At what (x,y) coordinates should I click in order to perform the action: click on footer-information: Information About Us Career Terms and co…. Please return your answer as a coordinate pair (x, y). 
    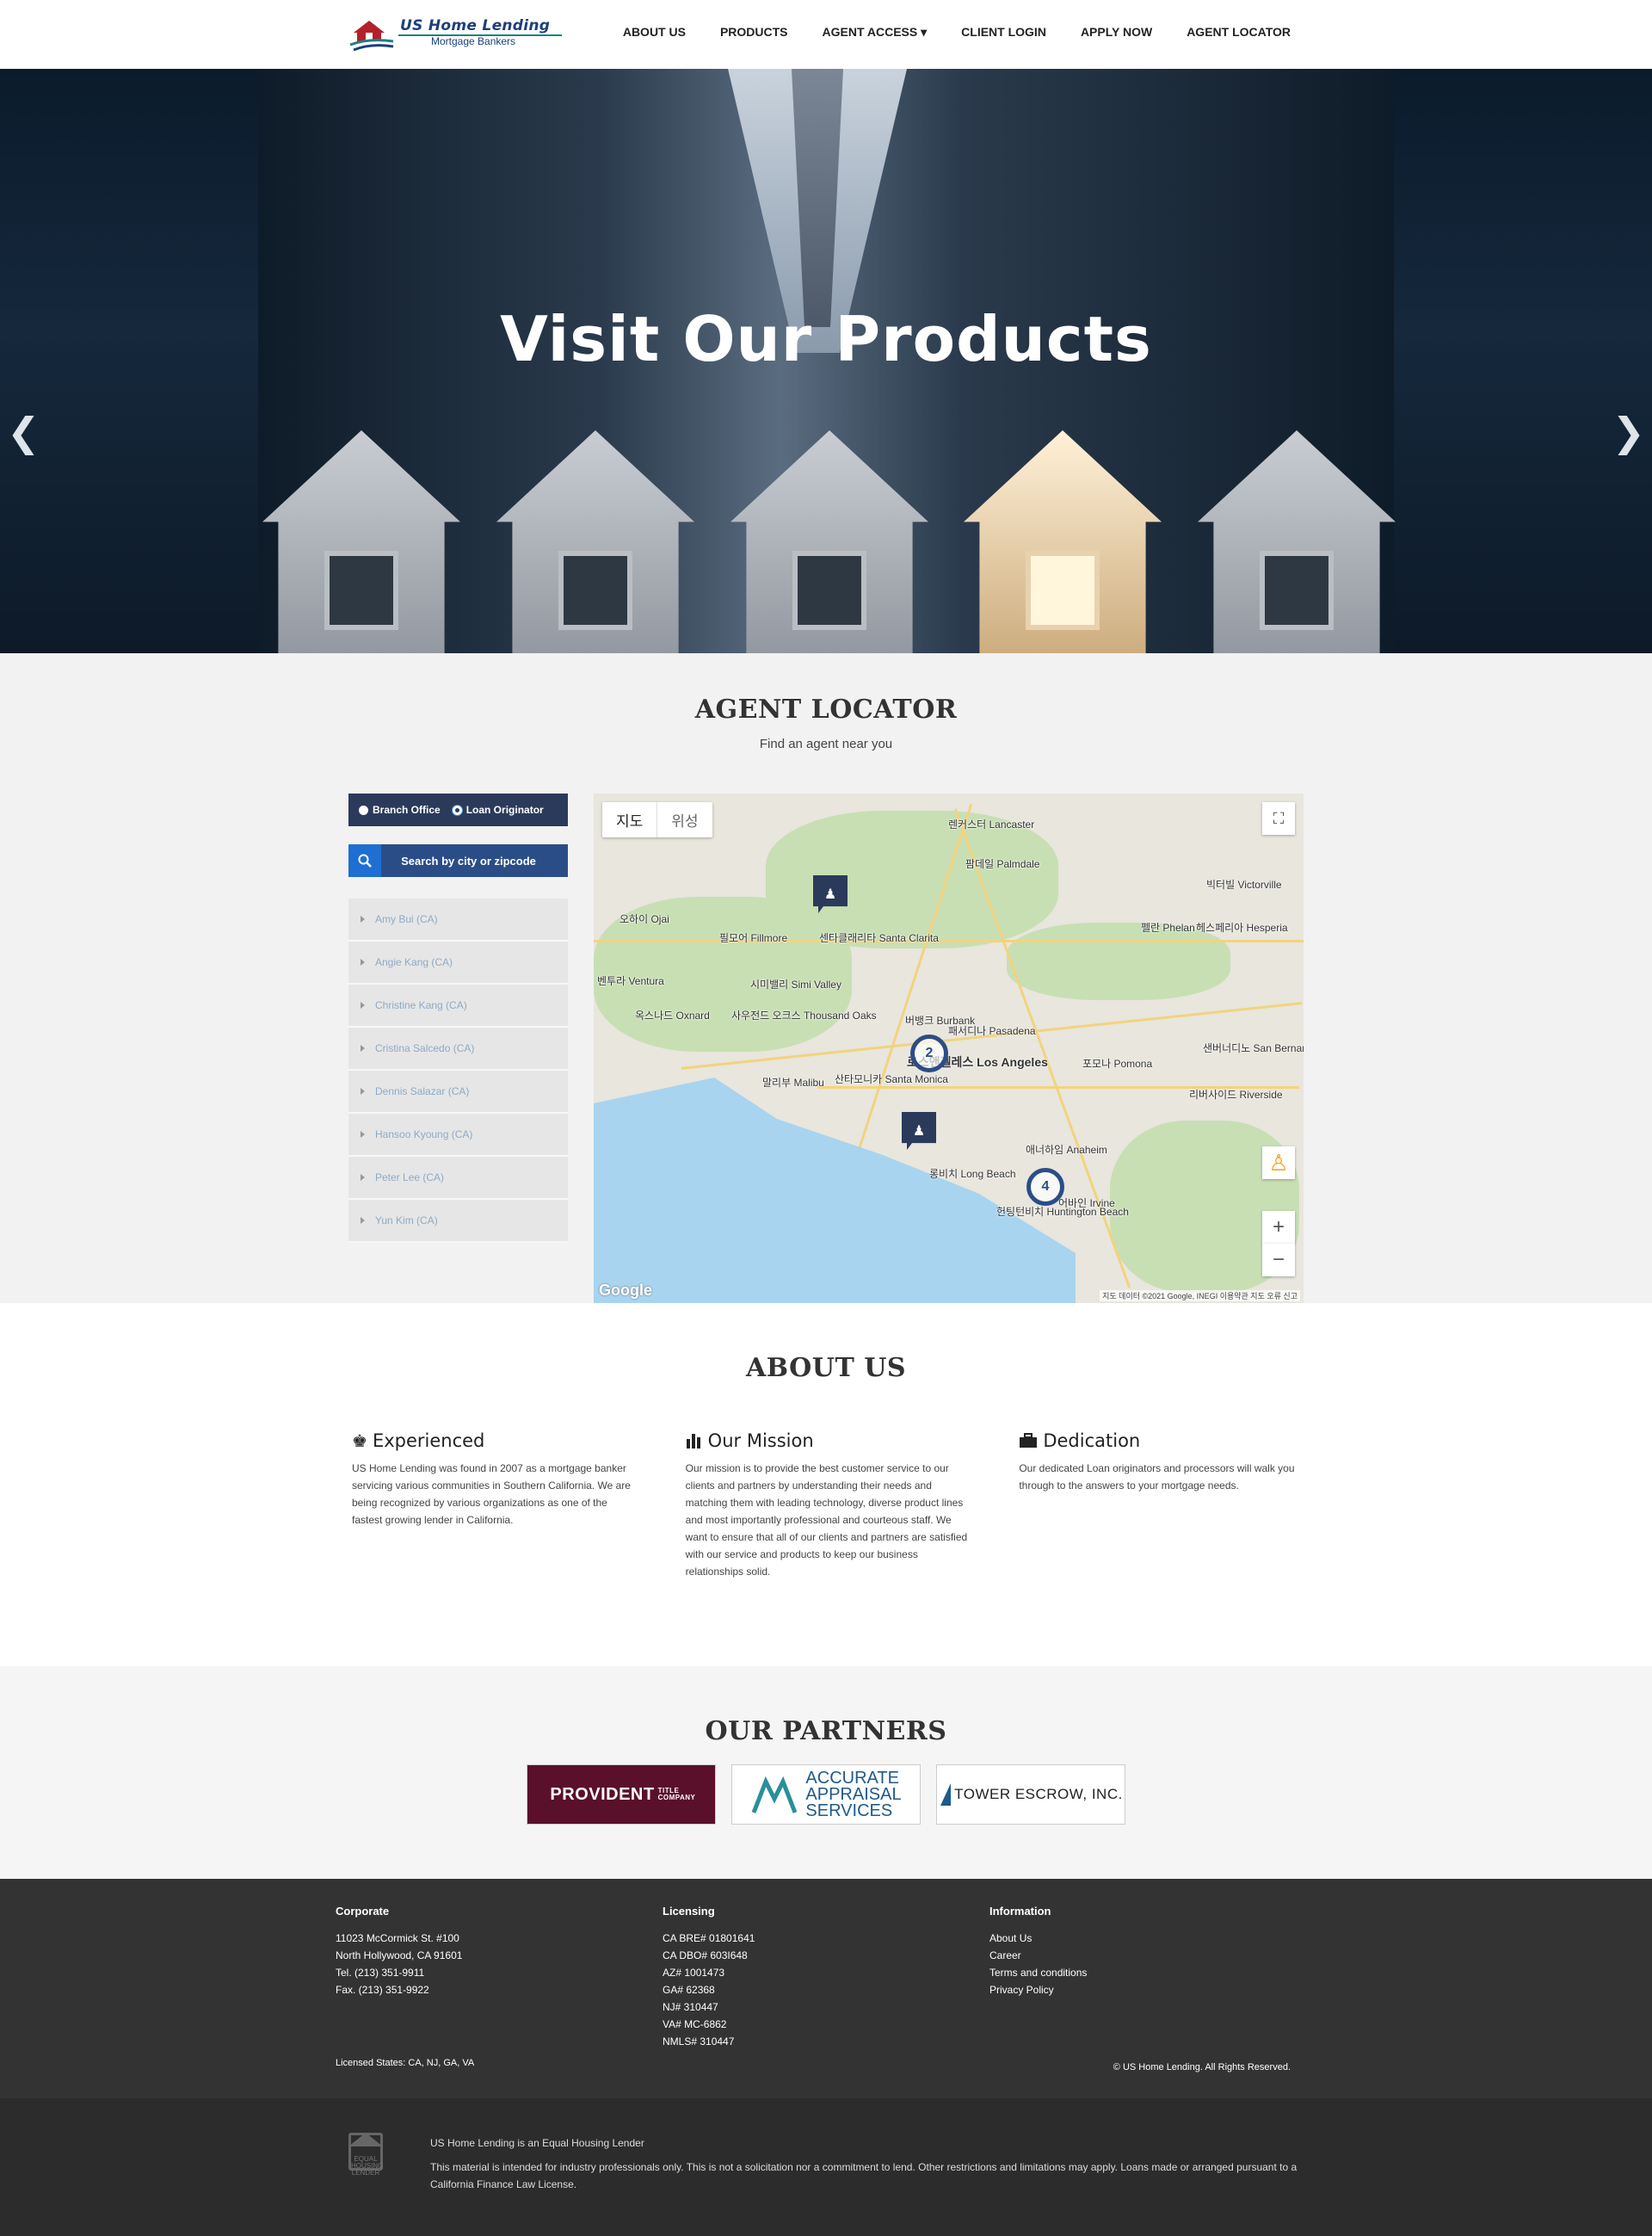
    Looking at the image, I should click on (1038, 1951).